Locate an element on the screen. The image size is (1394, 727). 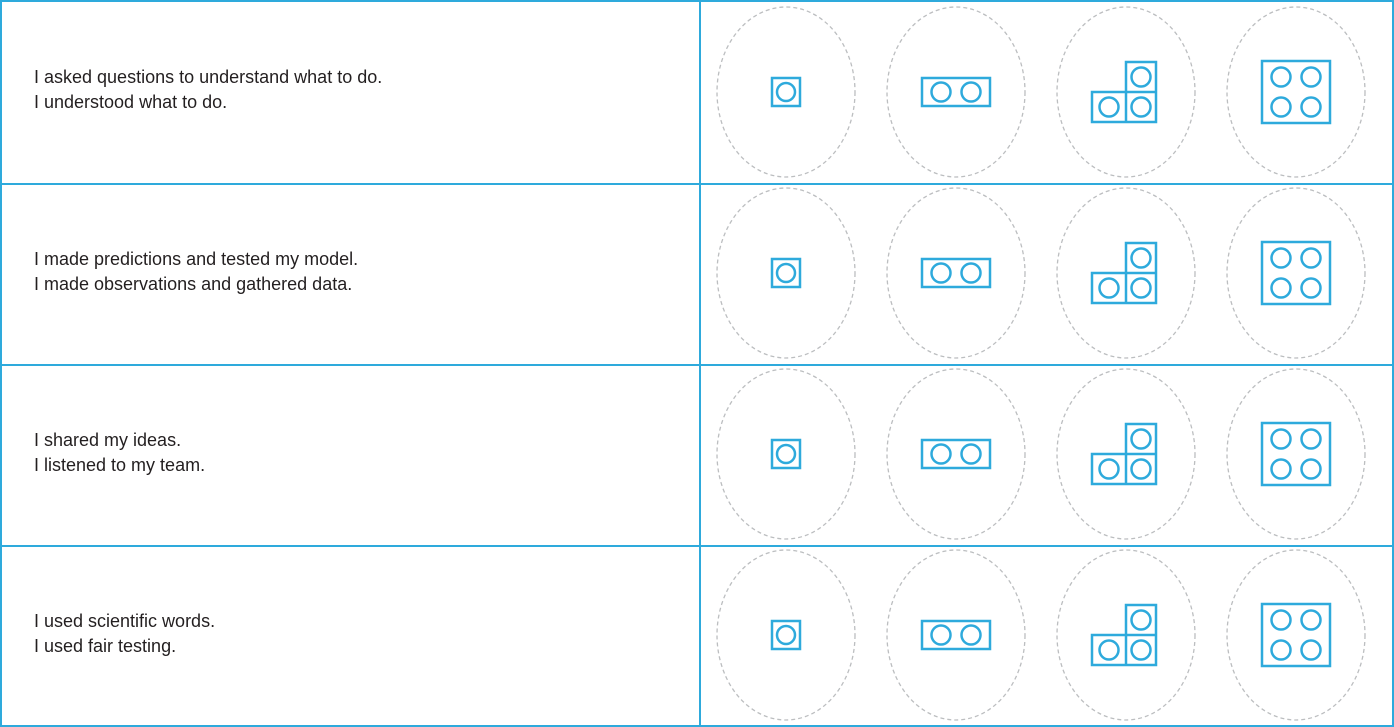
statement-line: I listened to my team. is located at coordinates (120, 465).